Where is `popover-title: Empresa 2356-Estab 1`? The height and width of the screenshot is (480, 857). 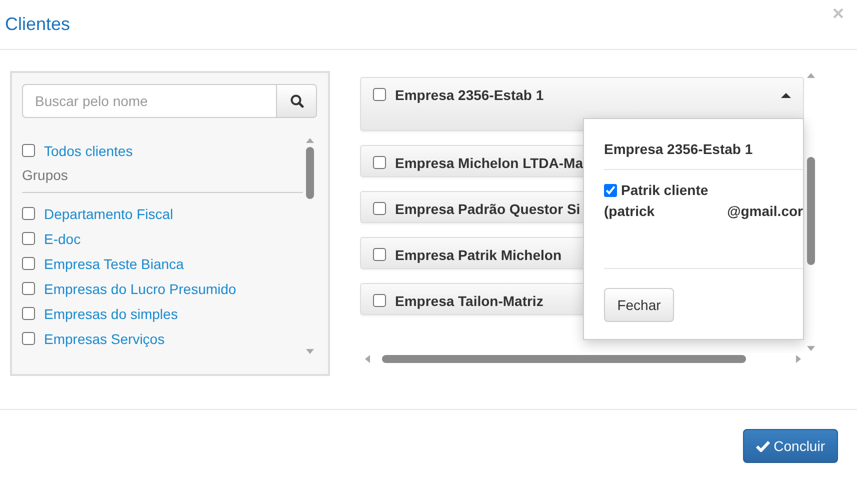
popover-title: Empresa 2356-Estab 1 is located at coordinates (703, 144).